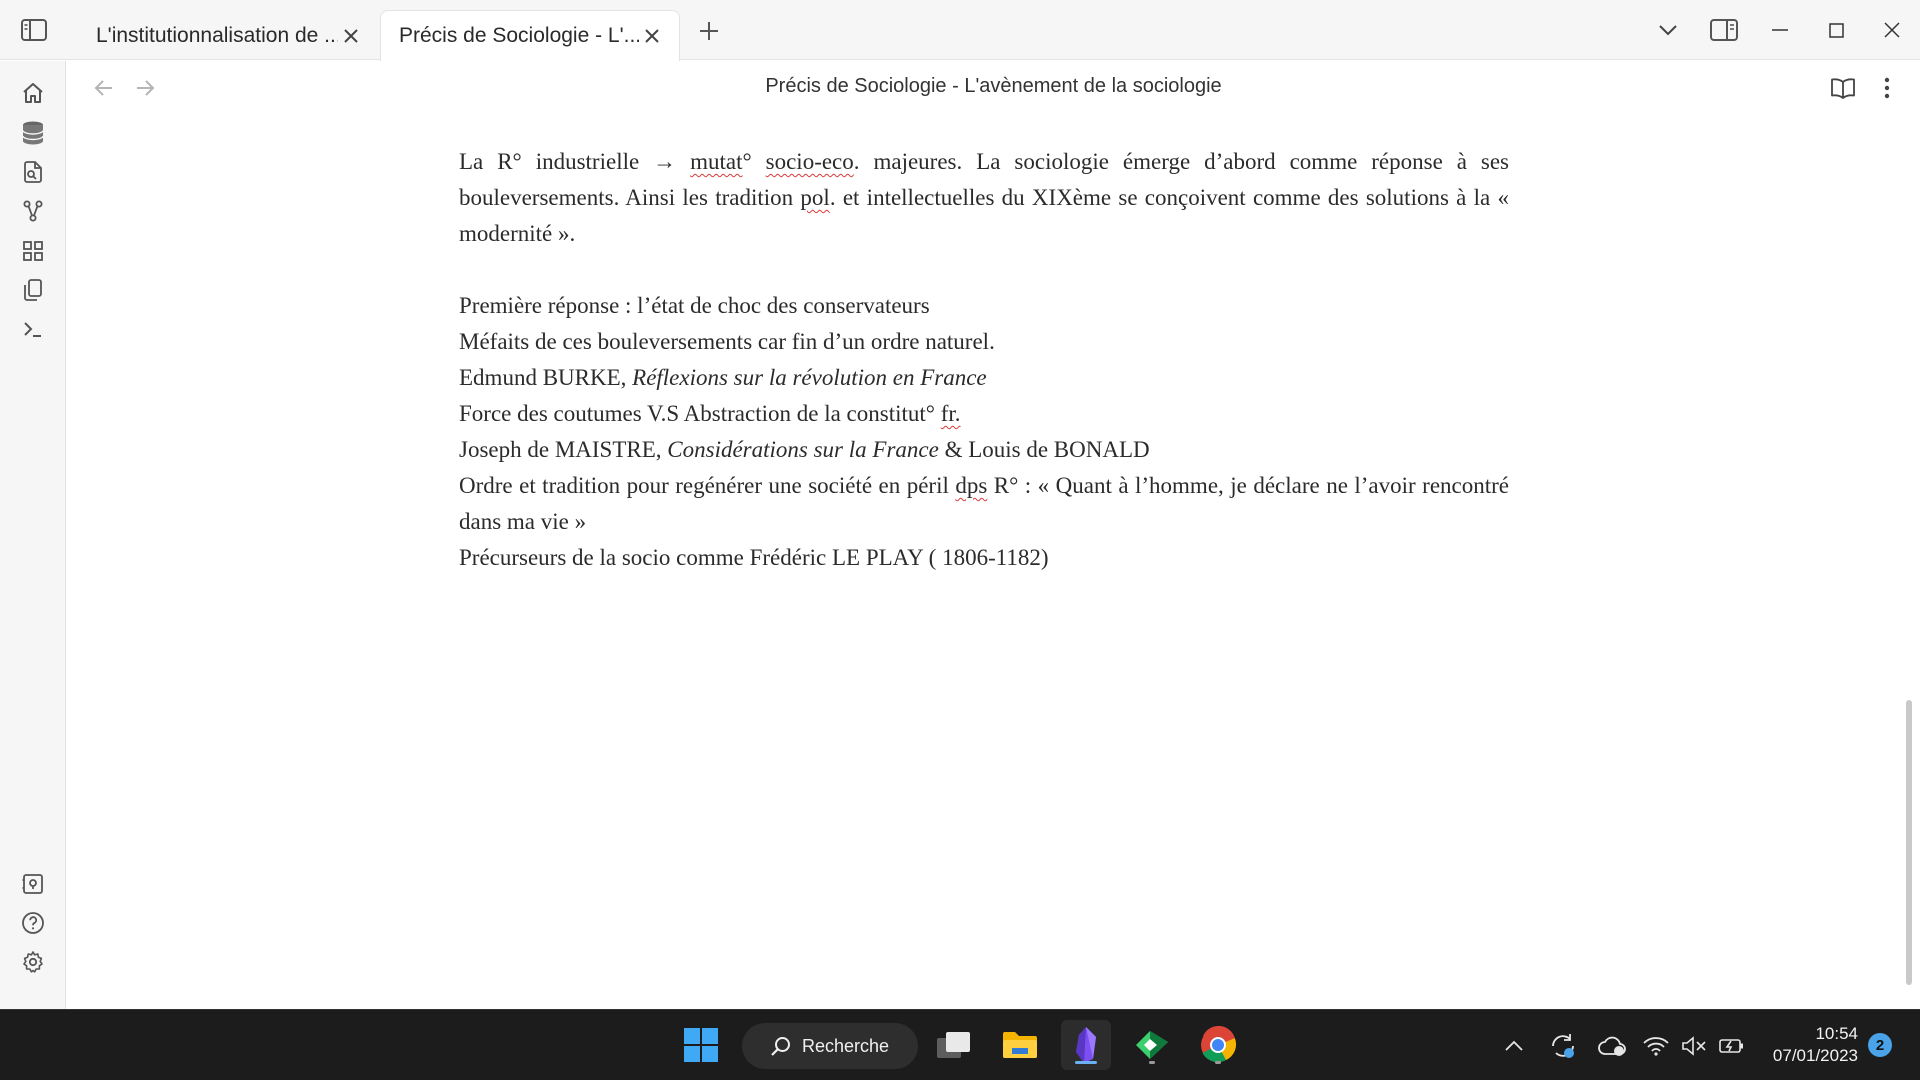 Image resolution: width=1920 pixels, height=1080 pixels. I want to click on obsidian-taskbar-button, so click(1086, 1045).